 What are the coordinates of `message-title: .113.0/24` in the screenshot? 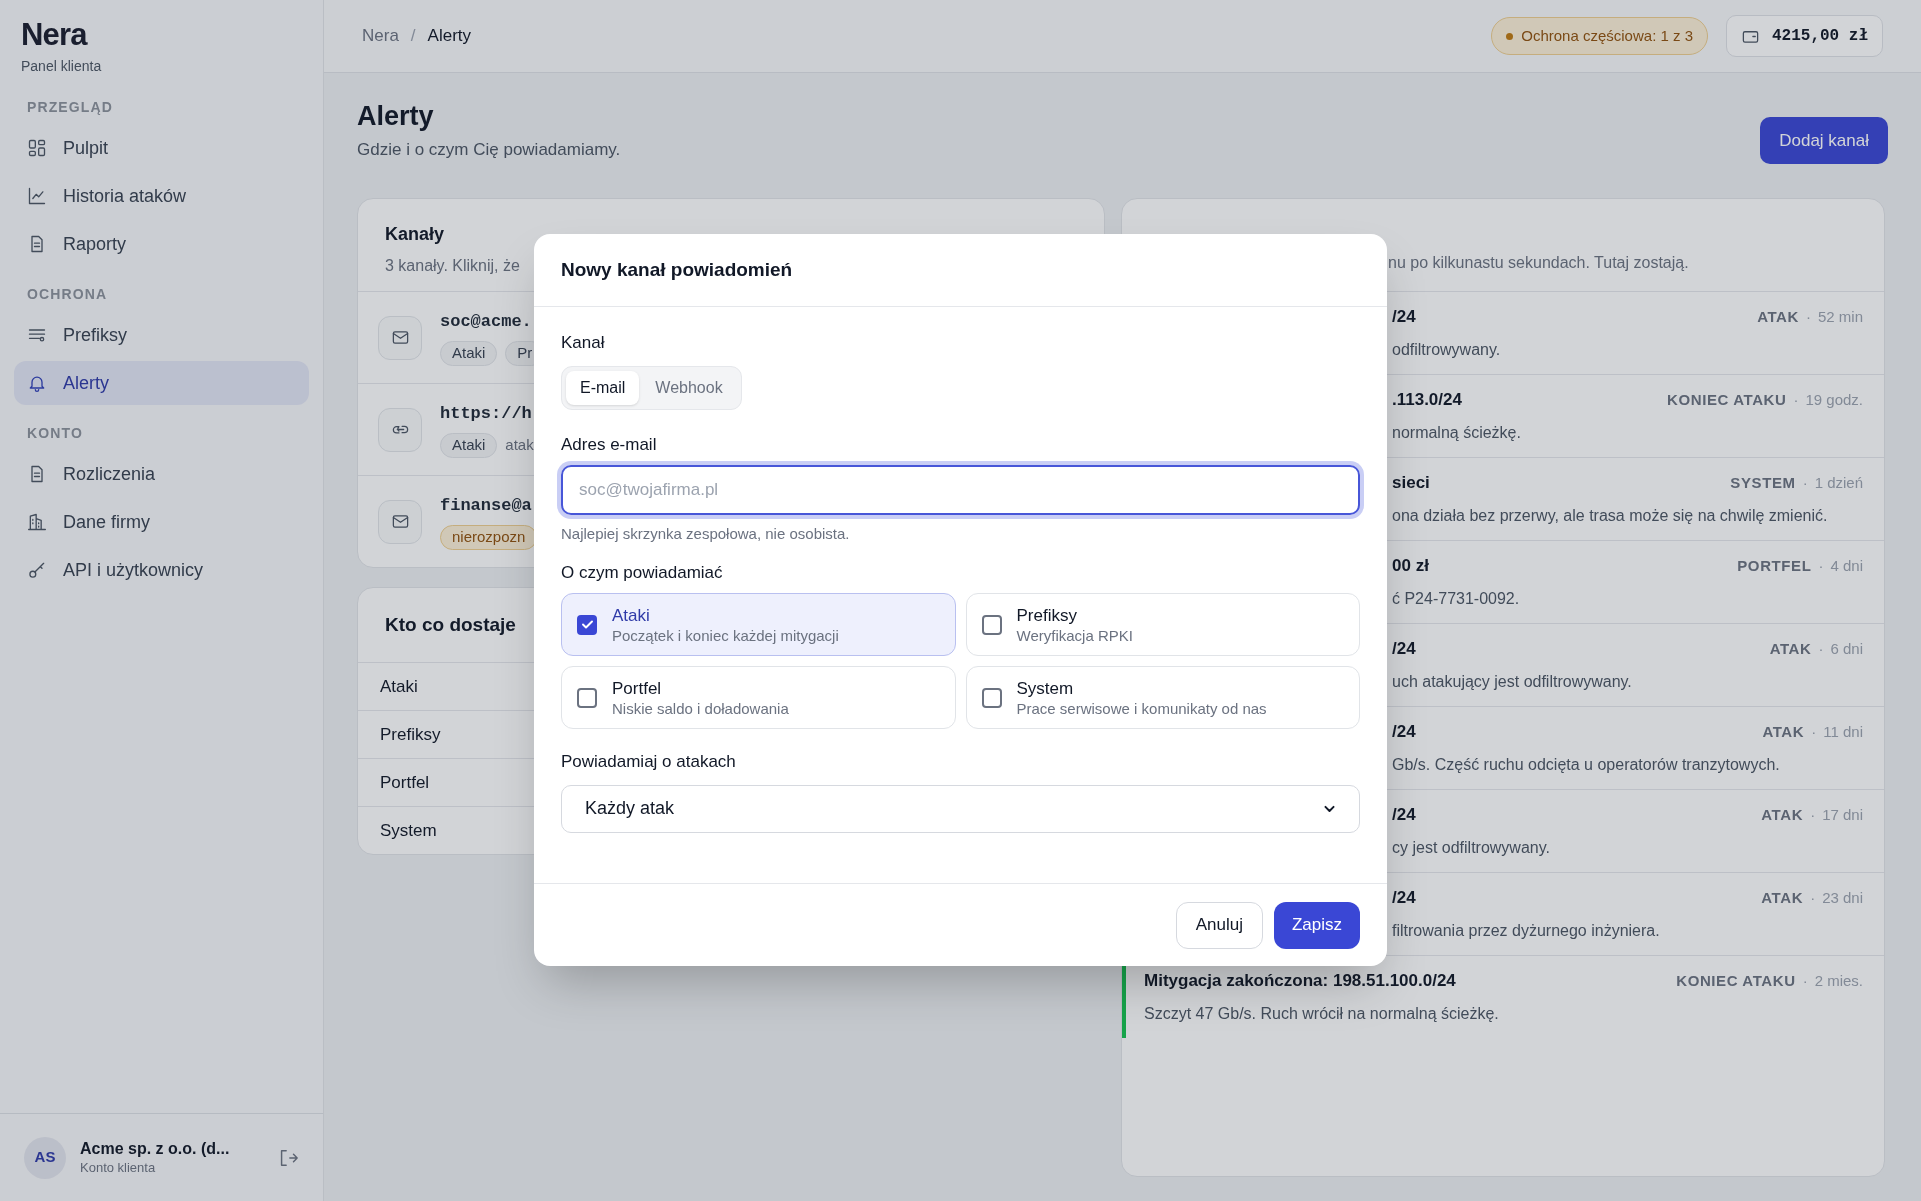 It's located at (1427, 400).